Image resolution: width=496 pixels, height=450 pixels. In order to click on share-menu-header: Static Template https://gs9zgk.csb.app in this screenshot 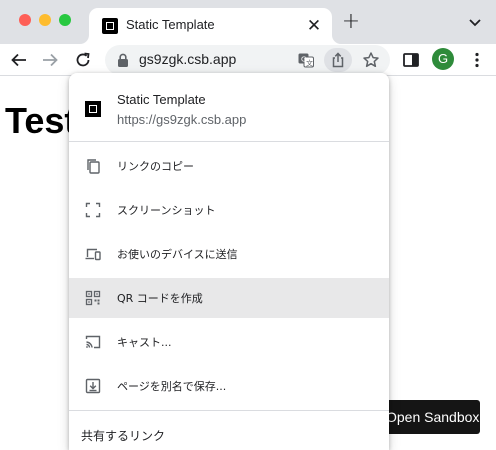, I will do `click(229, 107)`.